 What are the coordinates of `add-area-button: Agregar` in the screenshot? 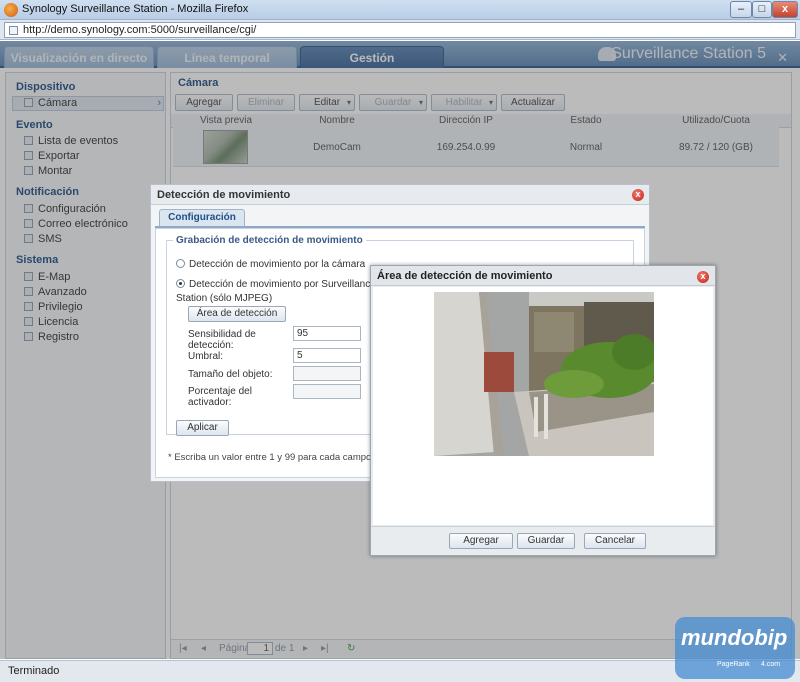 It's located at (481, 541).